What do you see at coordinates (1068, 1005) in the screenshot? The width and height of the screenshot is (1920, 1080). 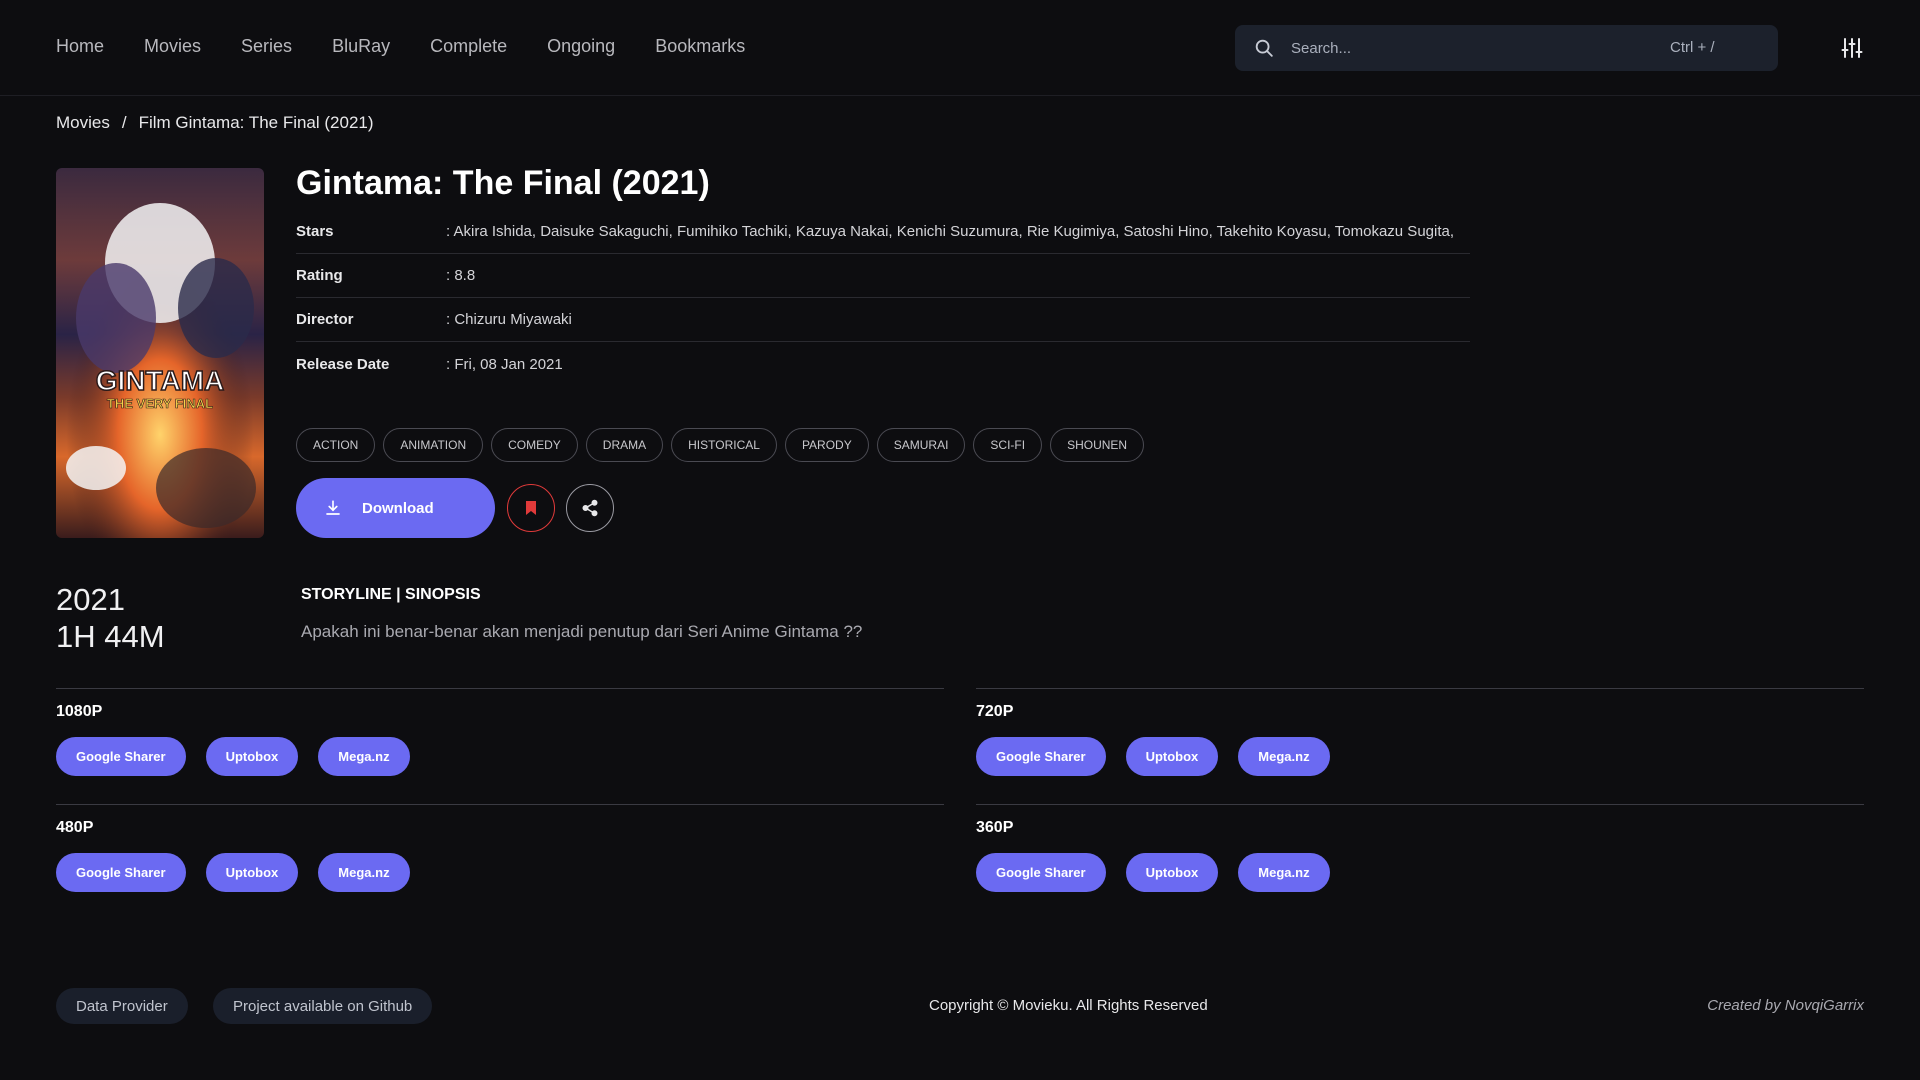 I see `copyright-text: Copyright © Movieku. All Rights Reserved` at bounding box center [1068, 1005].